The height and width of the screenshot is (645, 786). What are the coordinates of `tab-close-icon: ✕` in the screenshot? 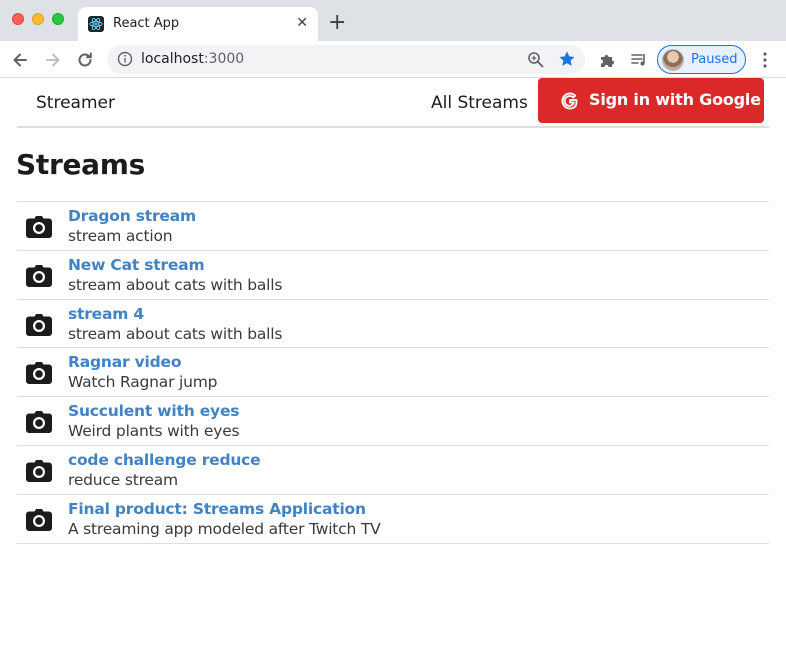 It's located at (302, 23).